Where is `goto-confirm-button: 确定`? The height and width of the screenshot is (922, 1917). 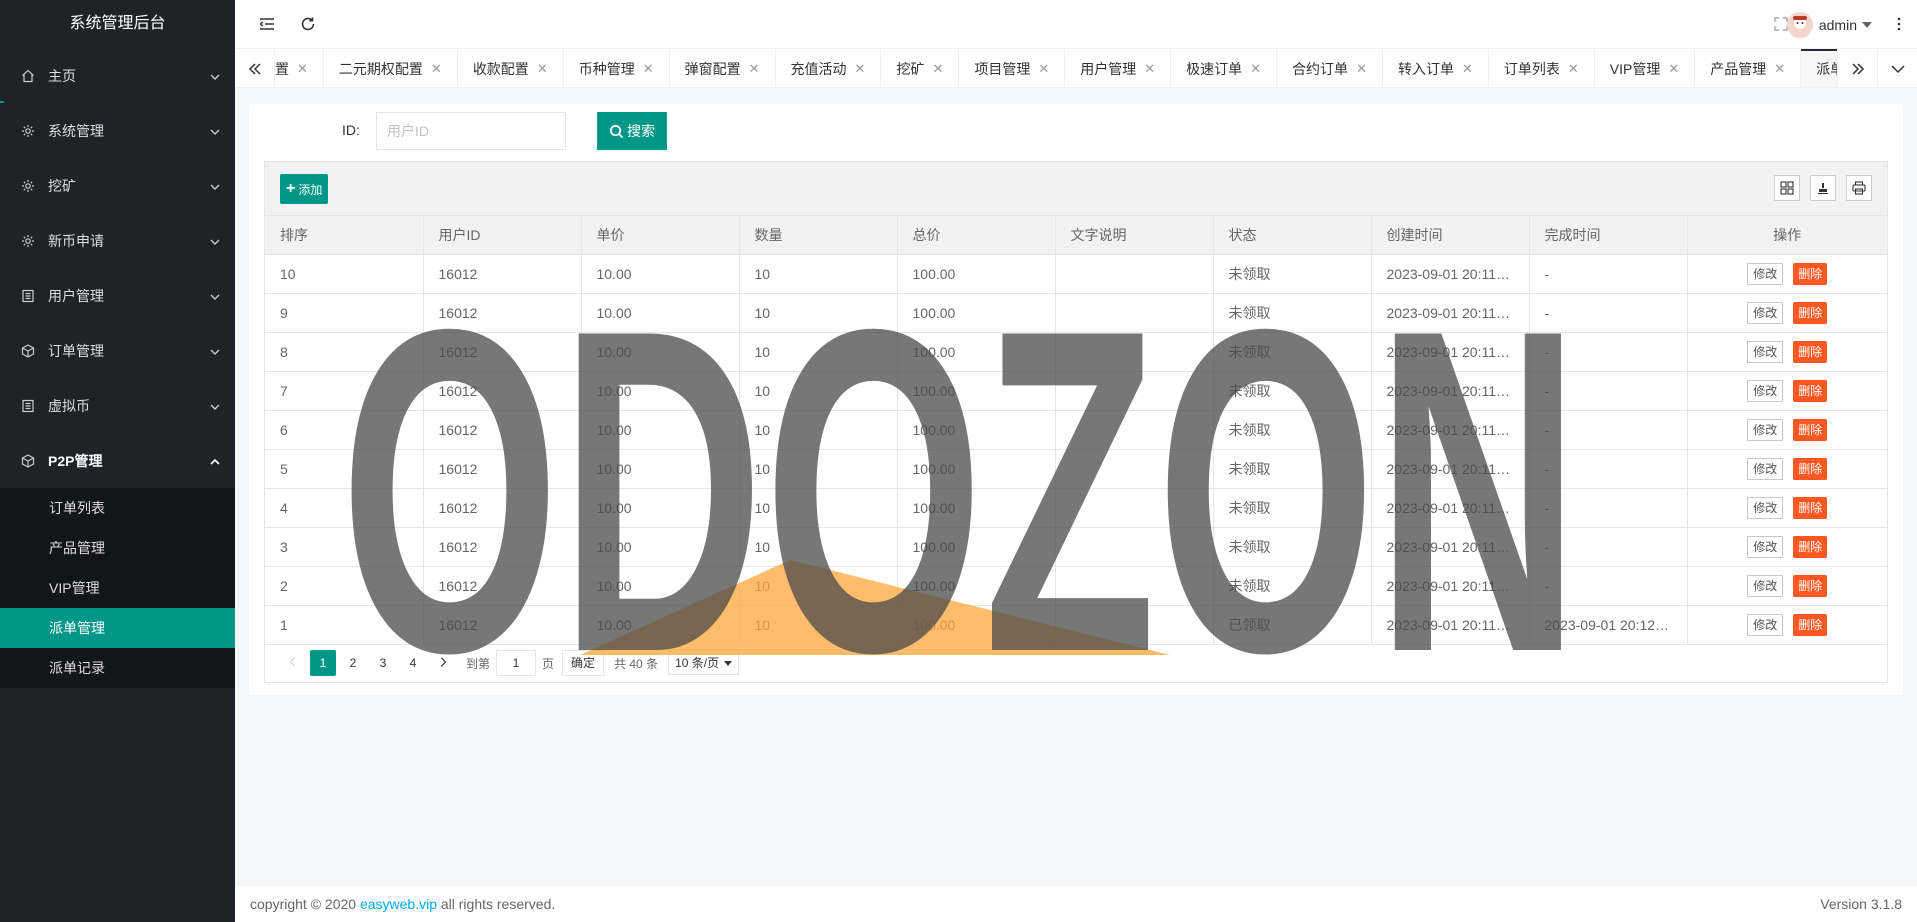 goto-confirm-button: 确定 is located at coordinates (583, 663).